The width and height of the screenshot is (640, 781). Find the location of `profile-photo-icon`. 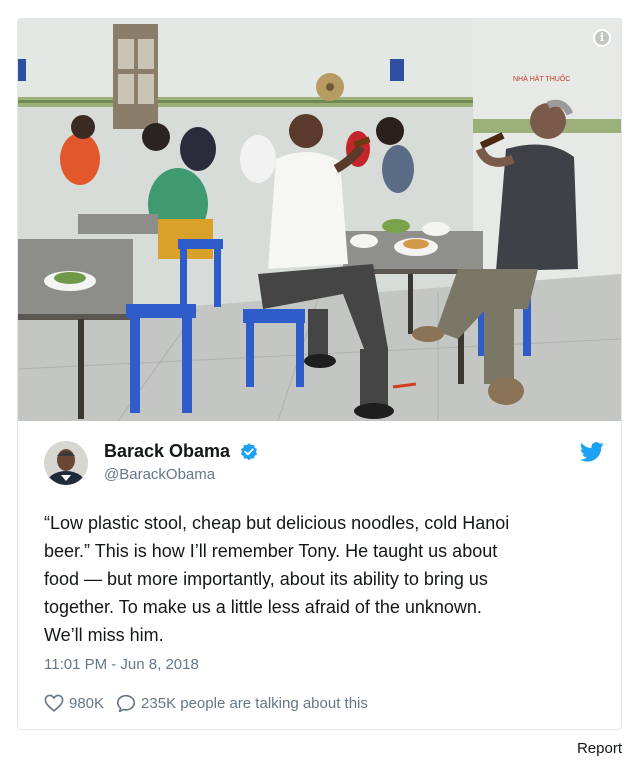

profile-photo-icon is located at coordinates (66, 463).